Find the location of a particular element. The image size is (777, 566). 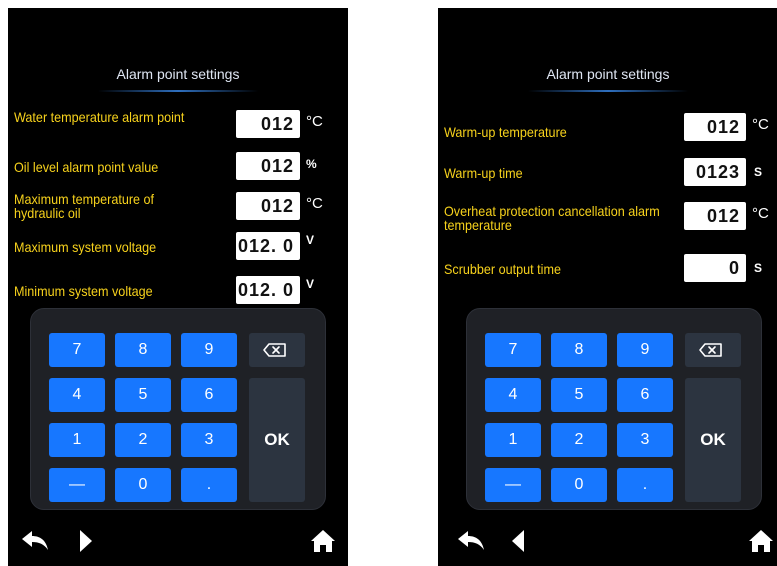

forward-triangle-icon is located at coordinates (86, 543).